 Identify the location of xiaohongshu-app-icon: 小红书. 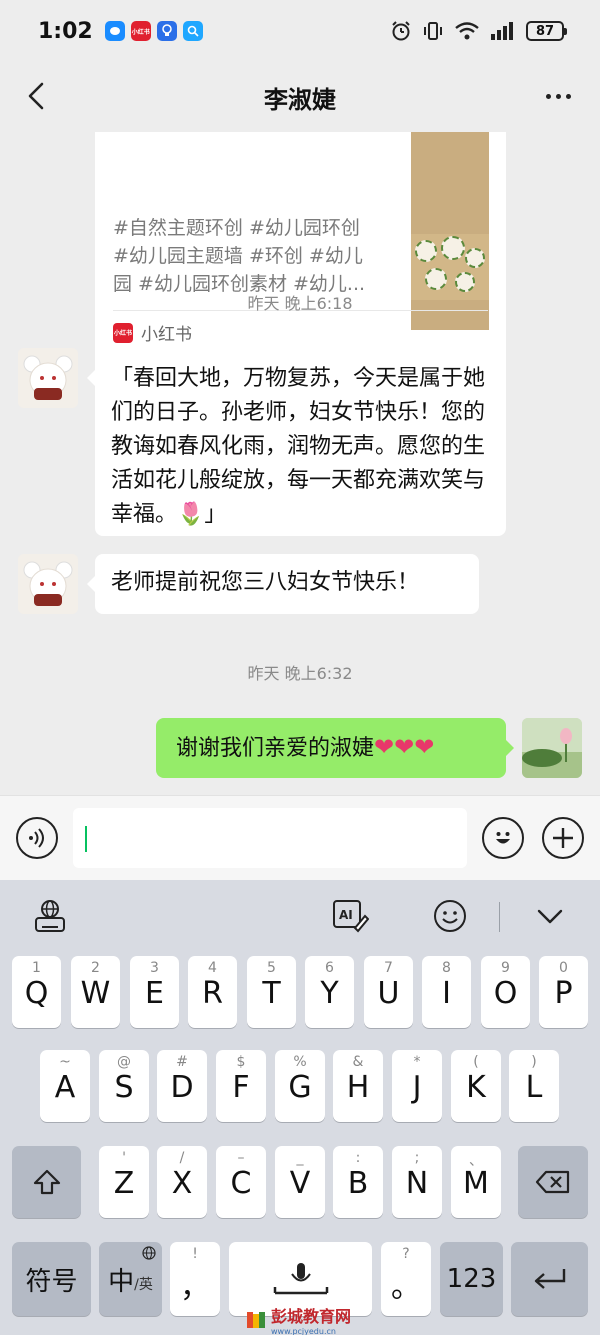
(140, 31).